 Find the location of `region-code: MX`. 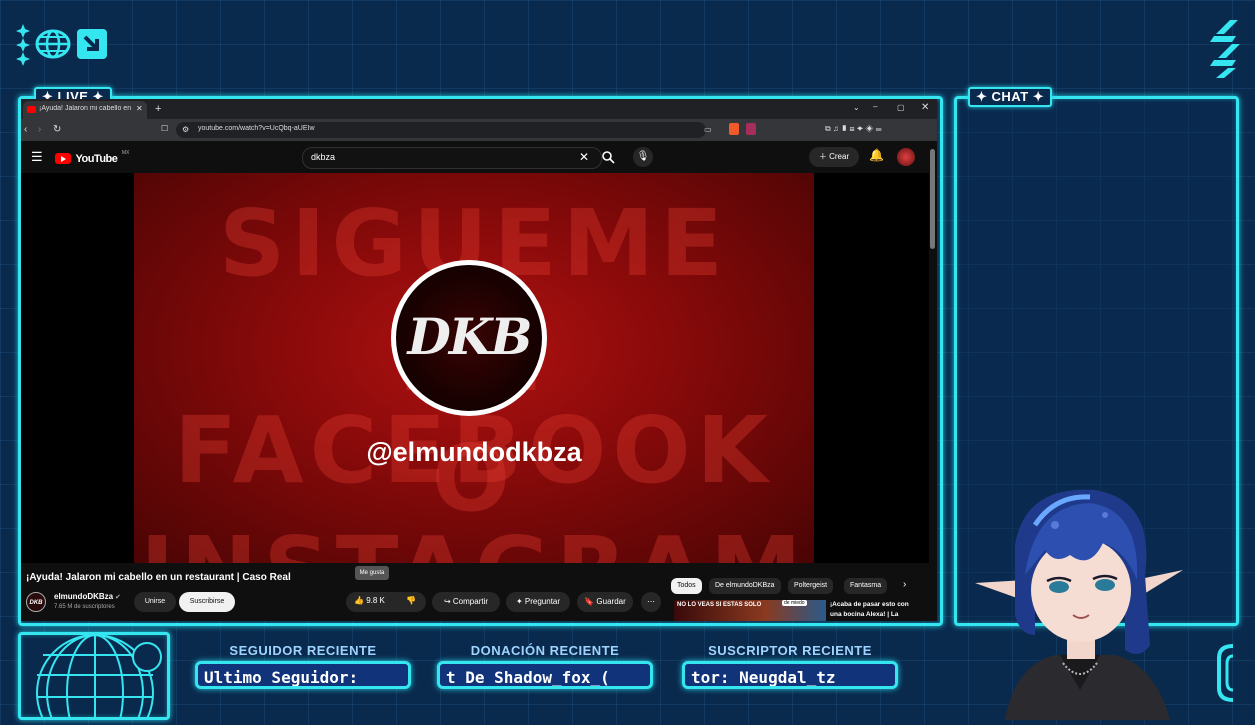

region-code: MX is located at coordinates (125, 153).